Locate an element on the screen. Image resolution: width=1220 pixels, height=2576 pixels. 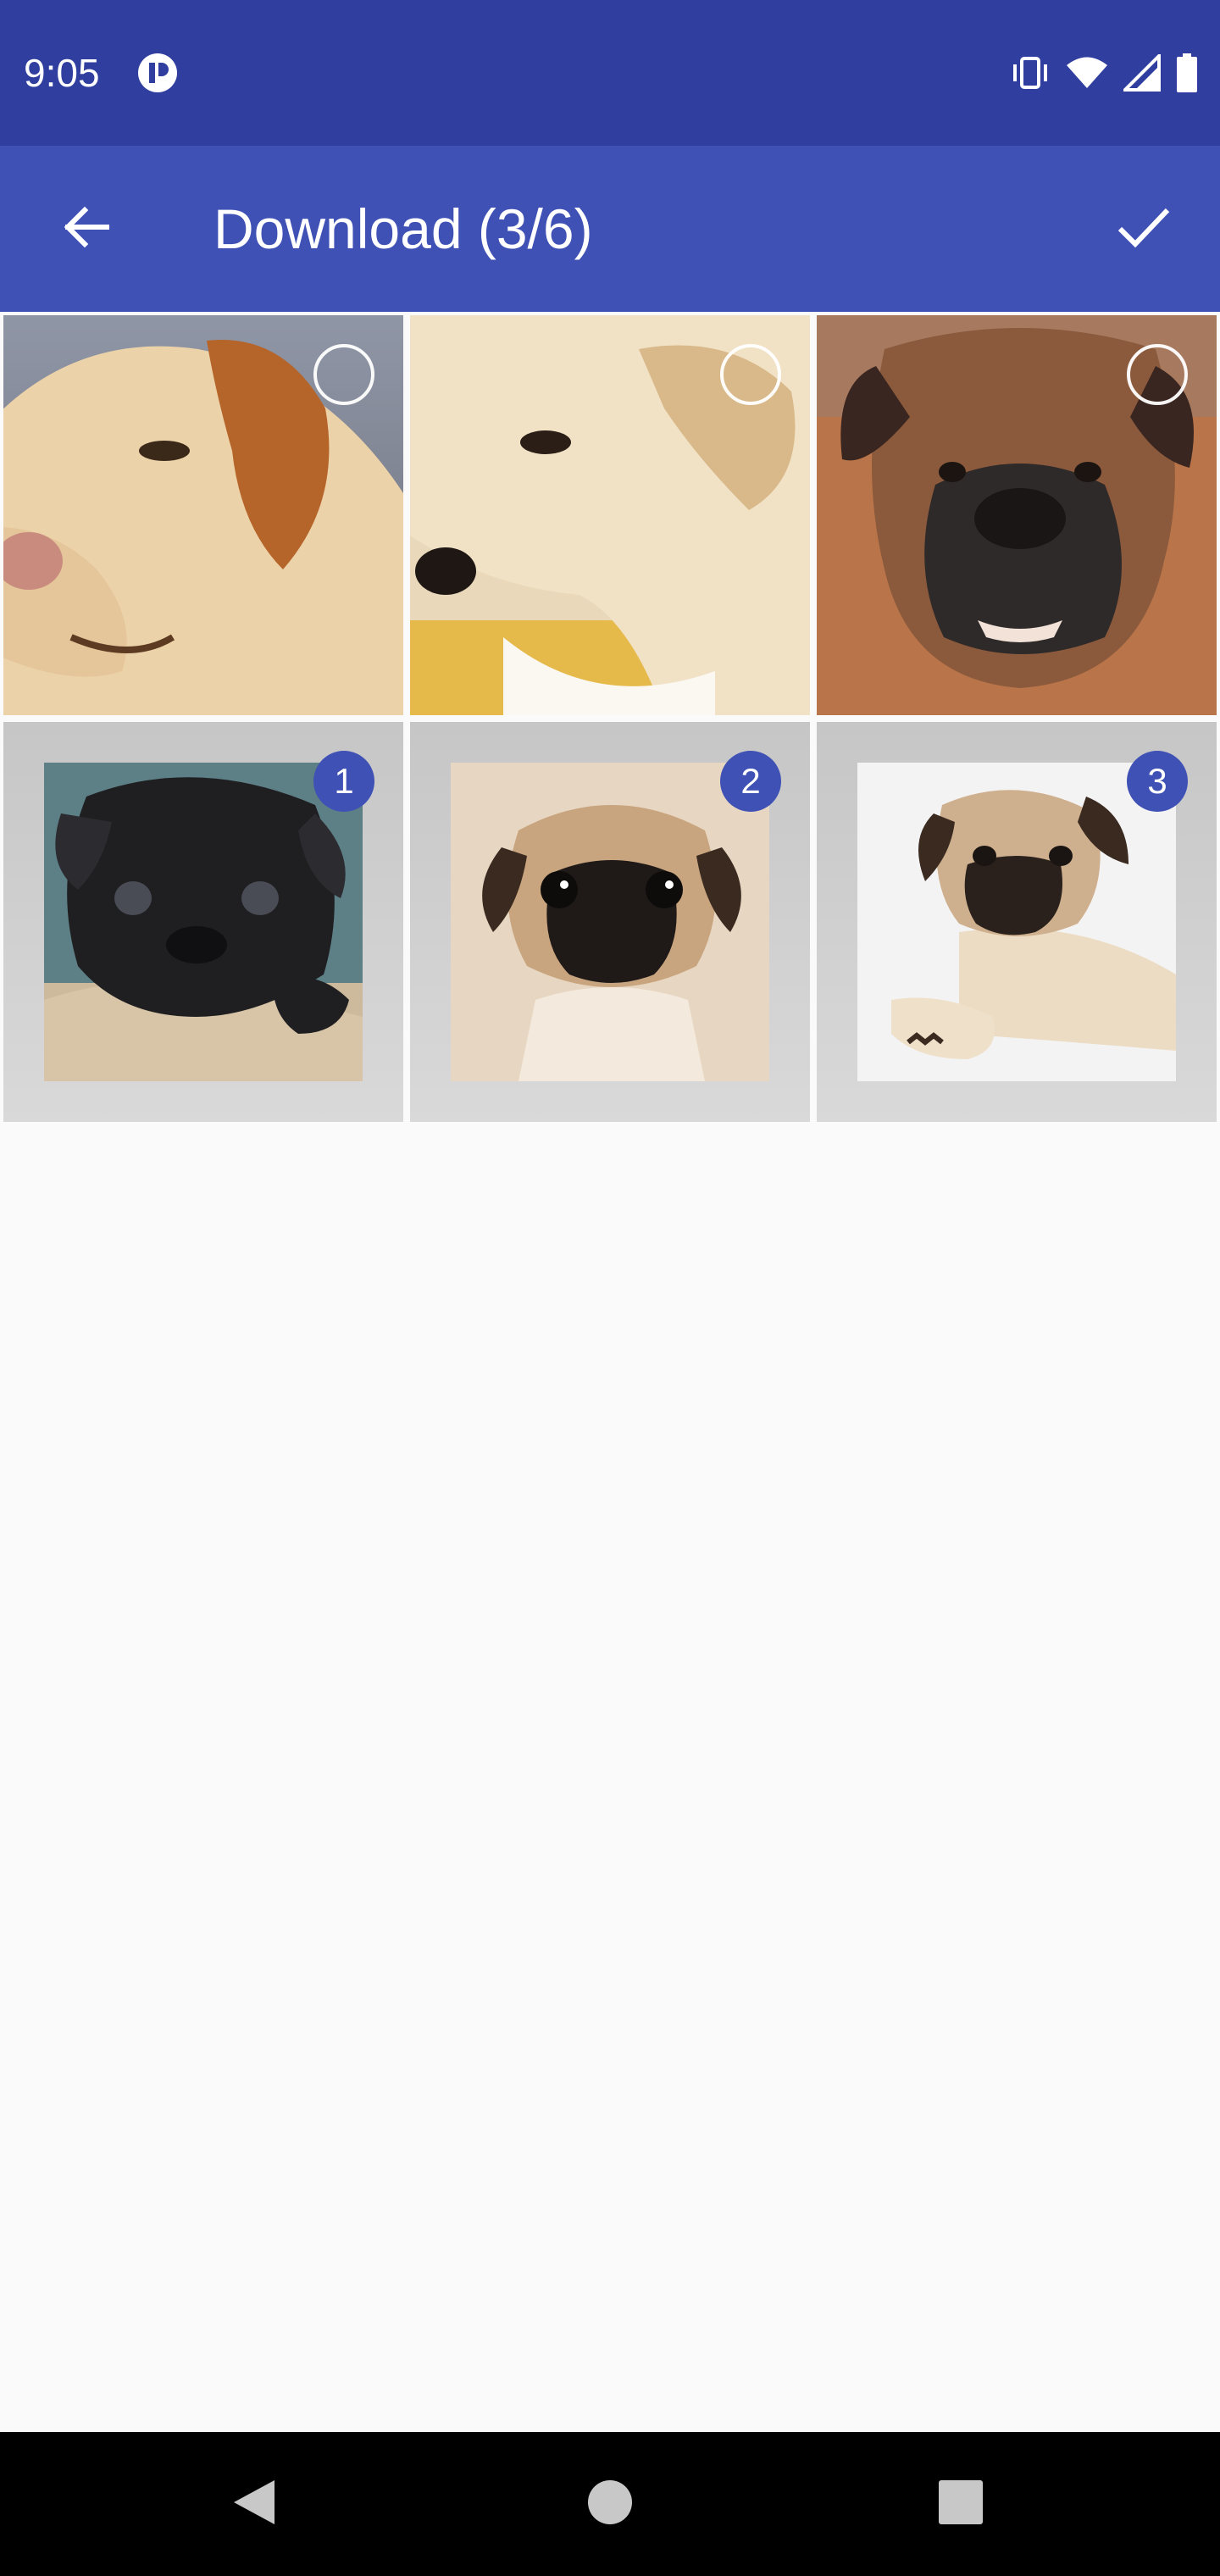
black-pug-photo is located at coordinates (203, 922).